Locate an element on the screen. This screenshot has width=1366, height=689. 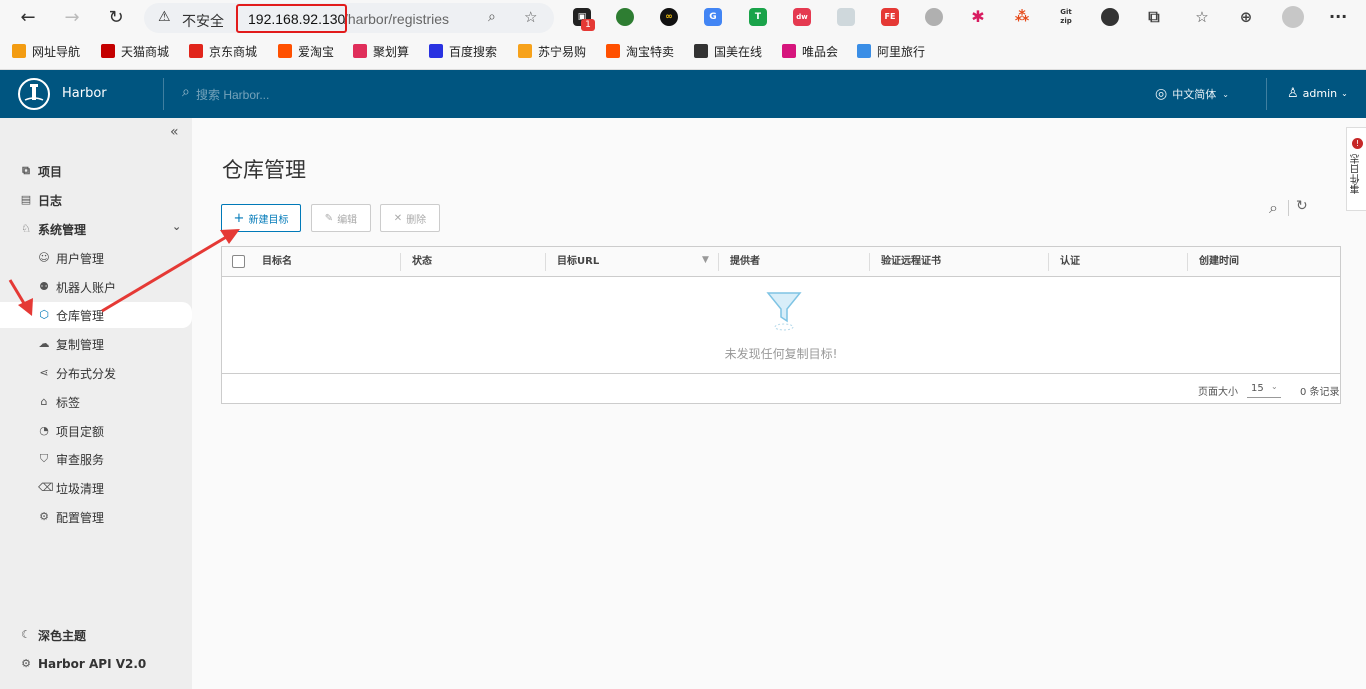
page-size-value: 15 is located at coordinates (1257, 388).